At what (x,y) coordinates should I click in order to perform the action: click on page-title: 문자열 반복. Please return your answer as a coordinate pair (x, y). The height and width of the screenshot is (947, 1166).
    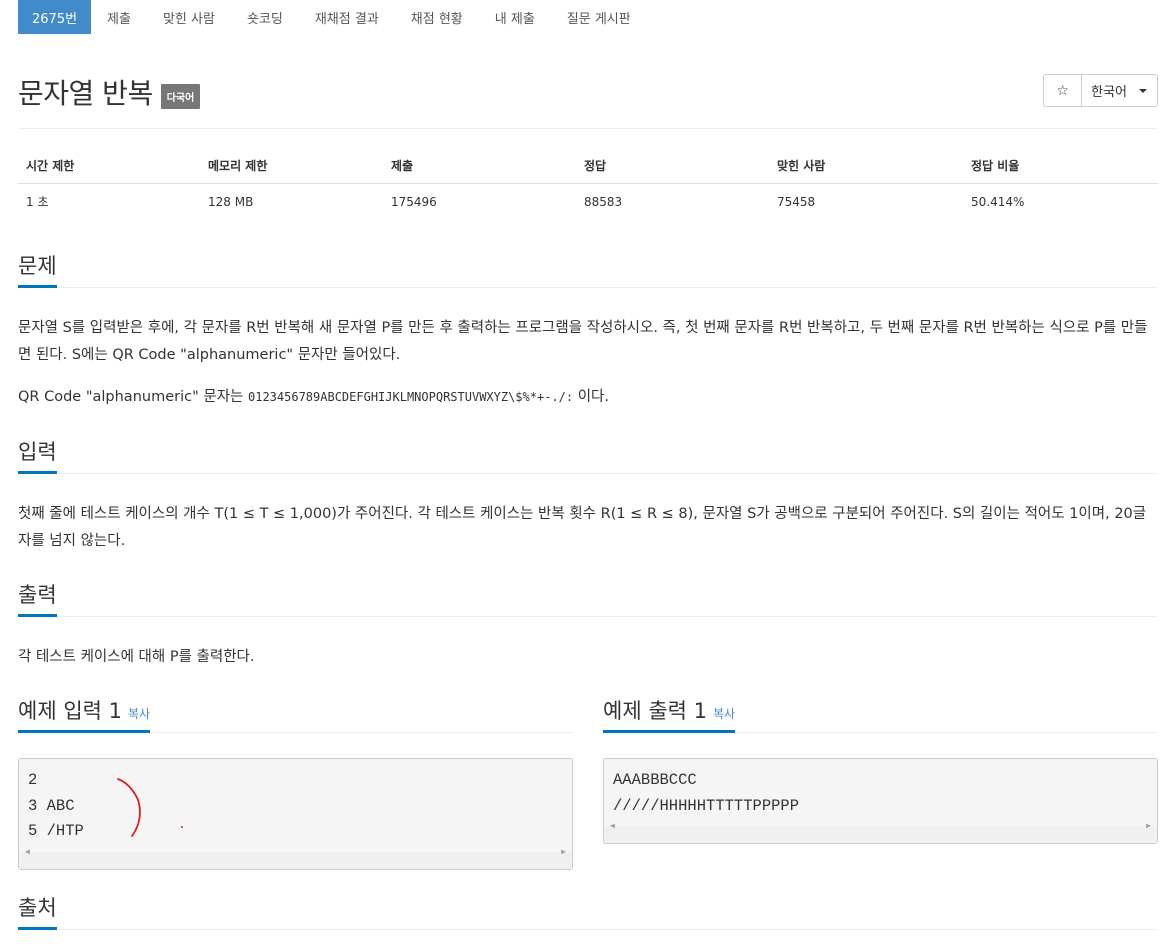
    Looking at the image, I should click on (85, 93).